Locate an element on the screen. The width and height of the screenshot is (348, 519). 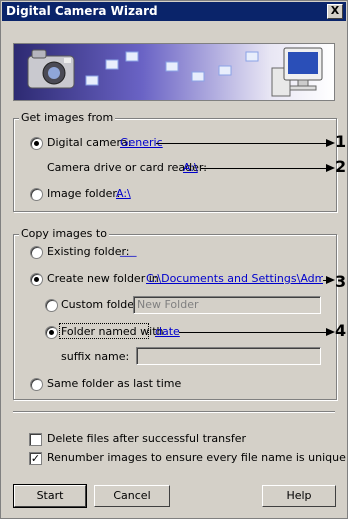
copy-images-legend: Copy images to is located at coordinates (64, 233).